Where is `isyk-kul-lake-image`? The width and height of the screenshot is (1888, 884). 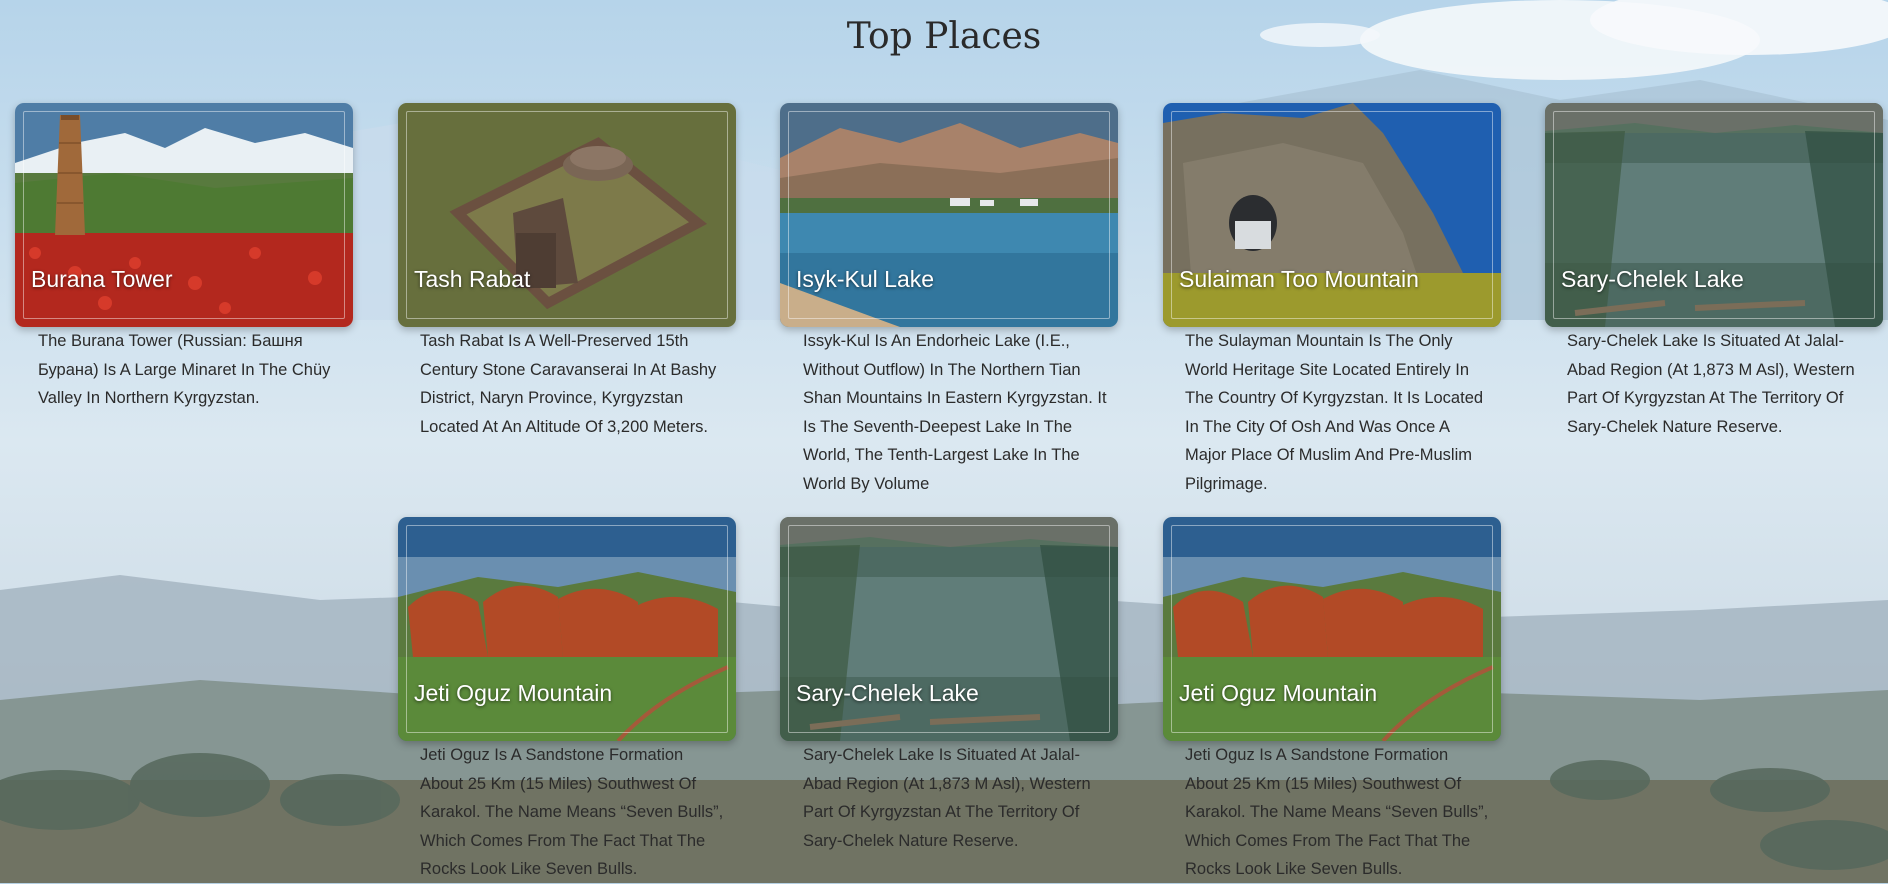
isyk-kul-lake-image is located at coordinates (949, 215).